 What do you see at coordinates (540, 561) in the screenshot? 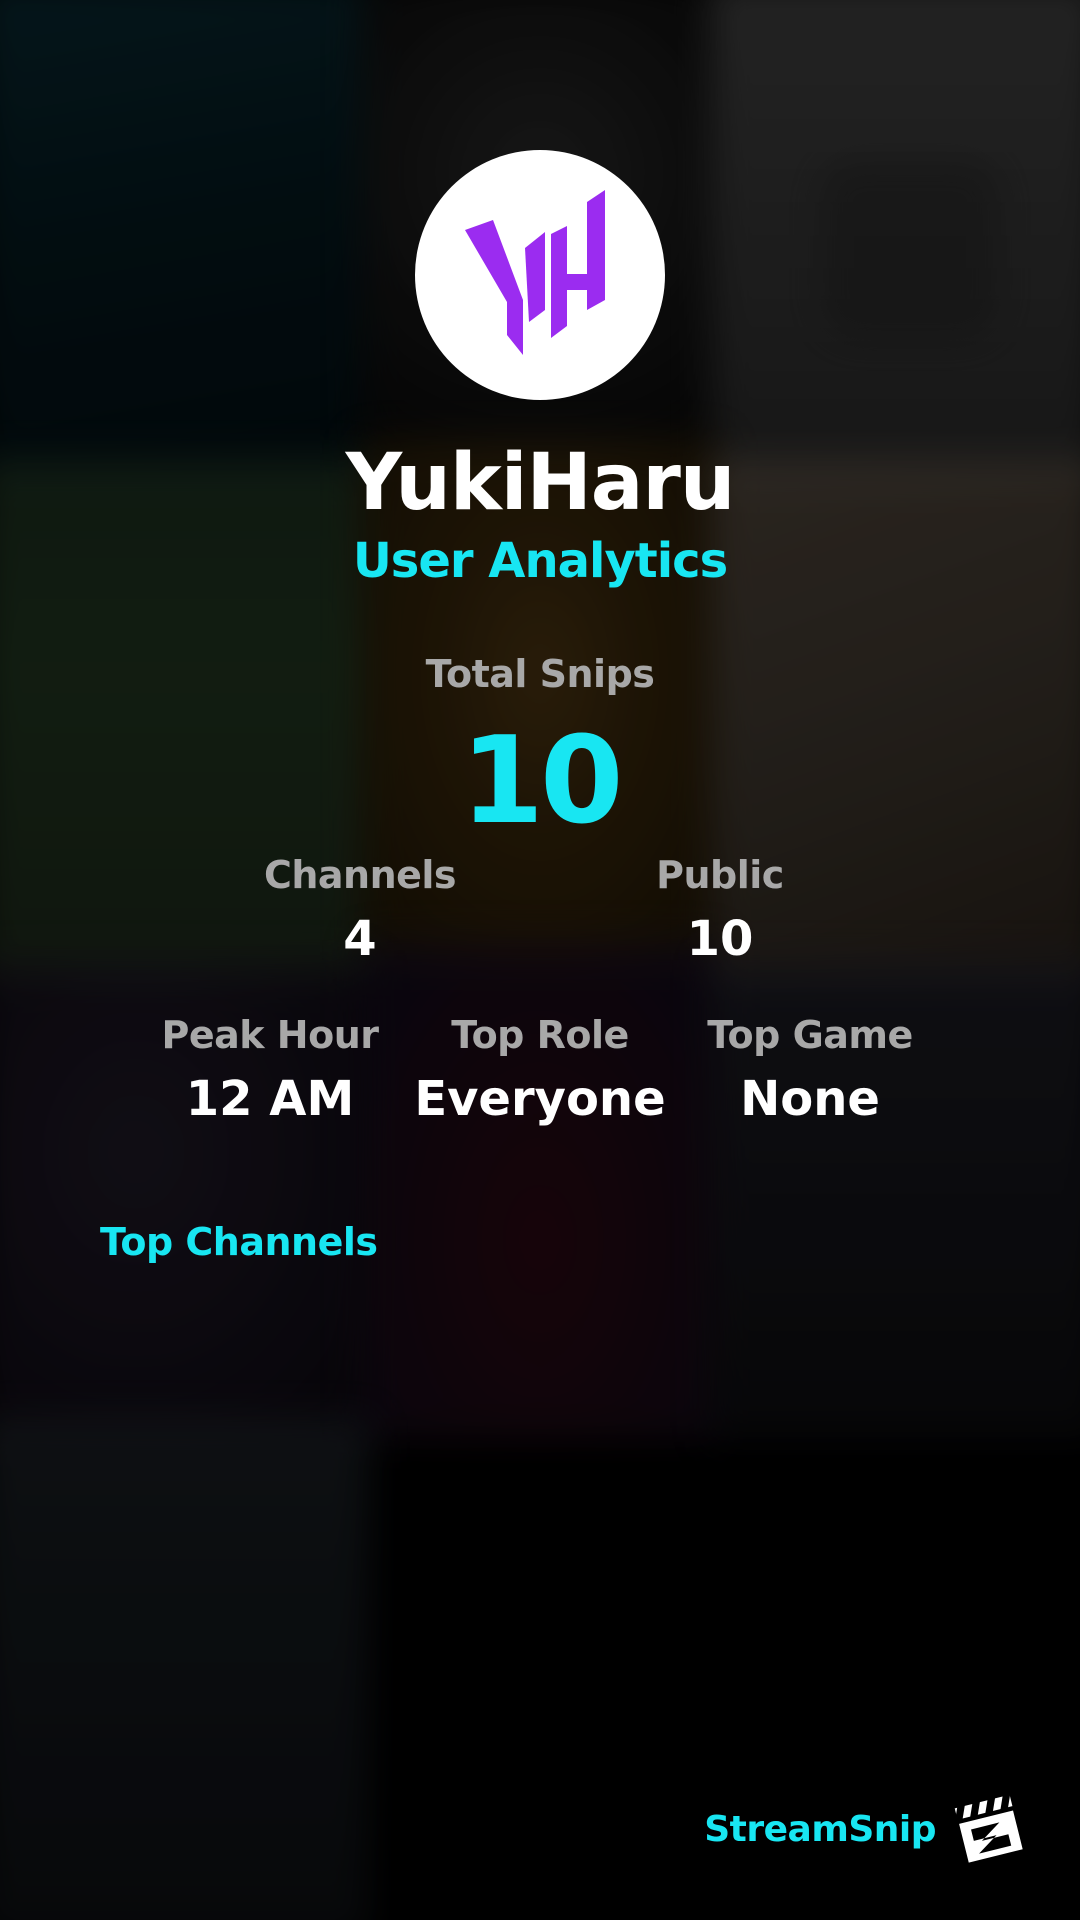
I see `page-subtitle: User Analytics` at bounding box center [540, 561].